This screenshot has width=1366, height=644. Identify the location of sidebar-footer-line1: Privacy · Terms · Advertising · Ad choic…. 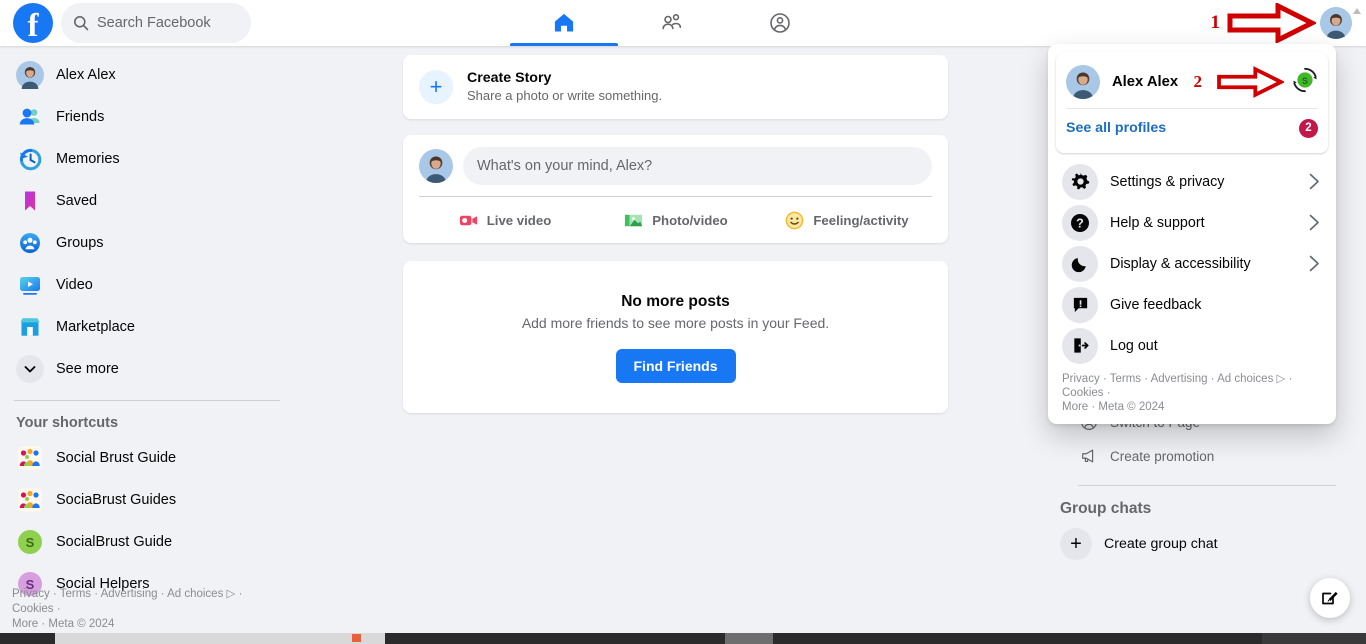
(127, 601).